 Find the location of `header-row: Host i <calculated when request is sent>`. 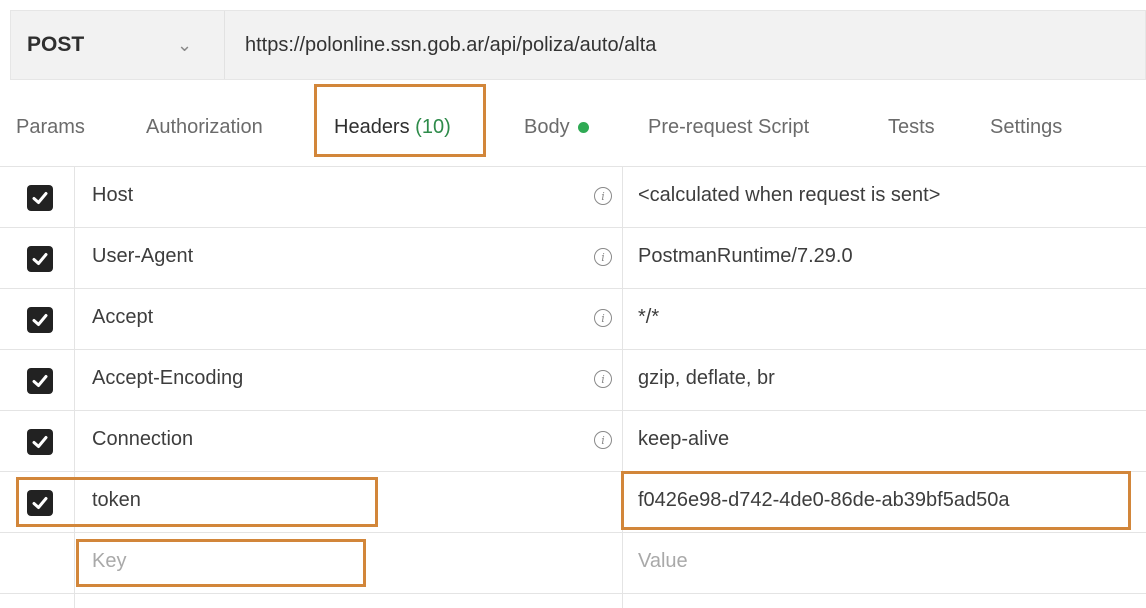

header-row: Host i <calculated when request is sent> is located at coordinates (573, 196).